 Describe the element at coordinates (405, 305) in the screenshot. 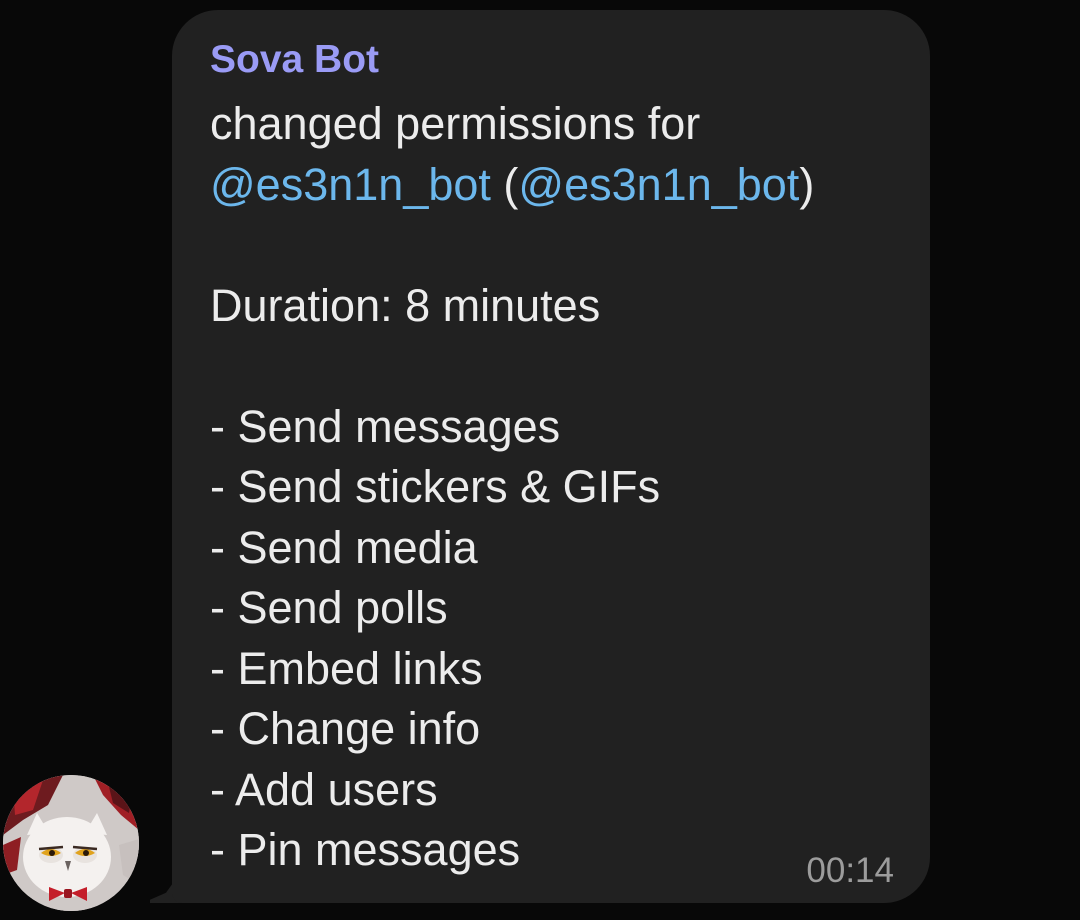

I see `duration-text: Duration: 8 minutes` at that location.